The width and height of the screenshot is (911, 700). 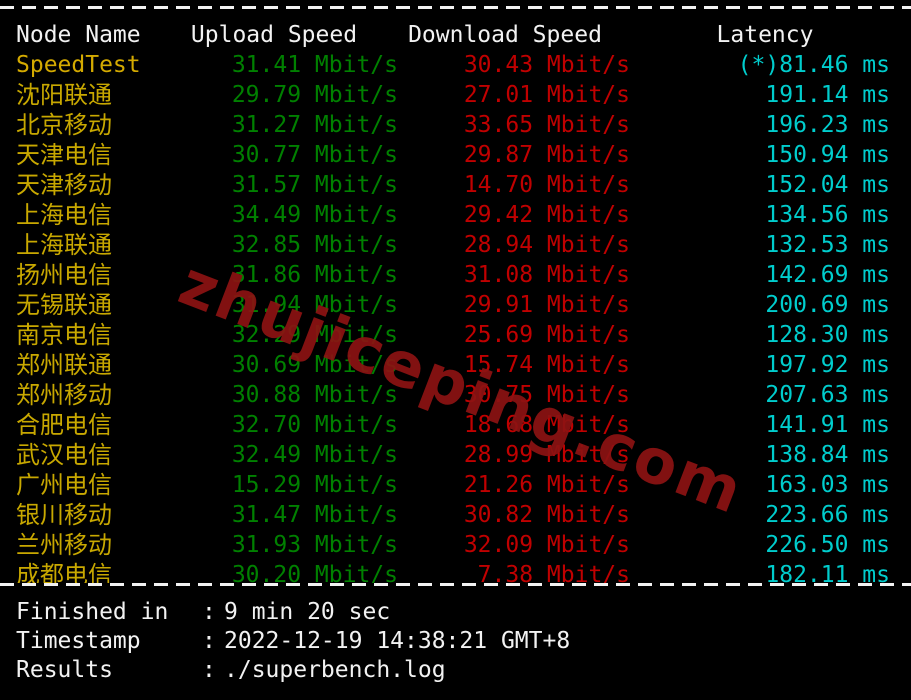 I want to click on cell-latency: 138.84 ms, so click(x=827, y=455).